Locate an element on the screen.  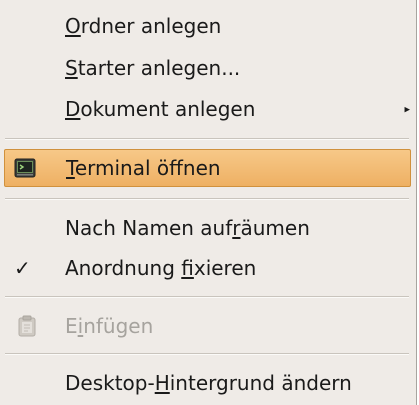
menu-item-change-background: Desktop-Hintergrund ändern is located at coordinates (207, 383).